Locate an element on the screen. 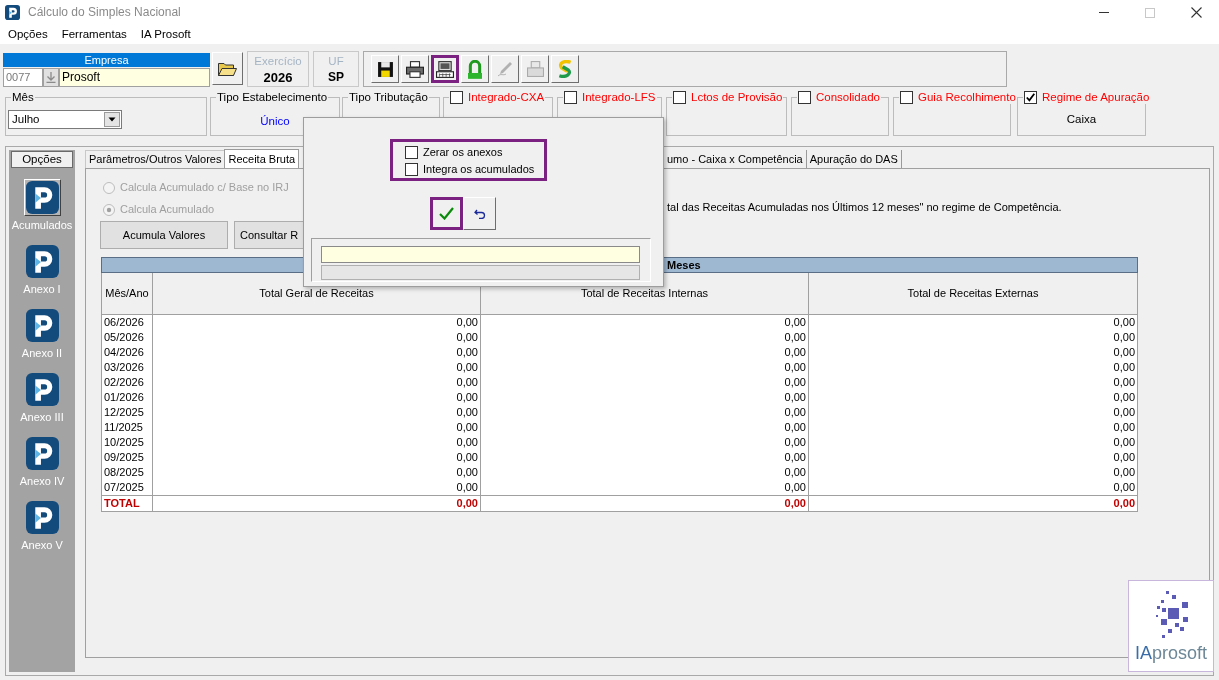 This screenshot has width=1219, height=680. option-label: Integra os acumulados is located at coordinates (479, 169).